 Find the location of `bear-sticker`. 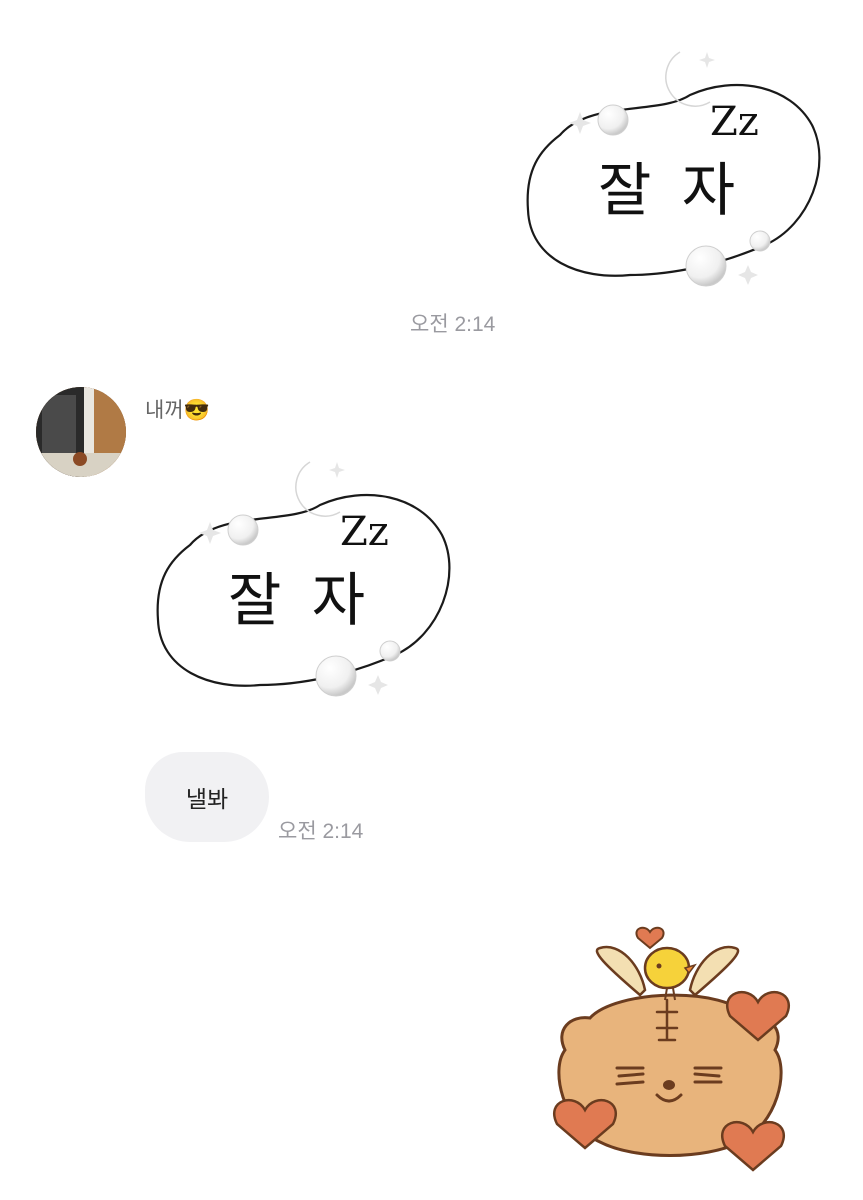

bear-sticker is located at coordinates (672, 1050).